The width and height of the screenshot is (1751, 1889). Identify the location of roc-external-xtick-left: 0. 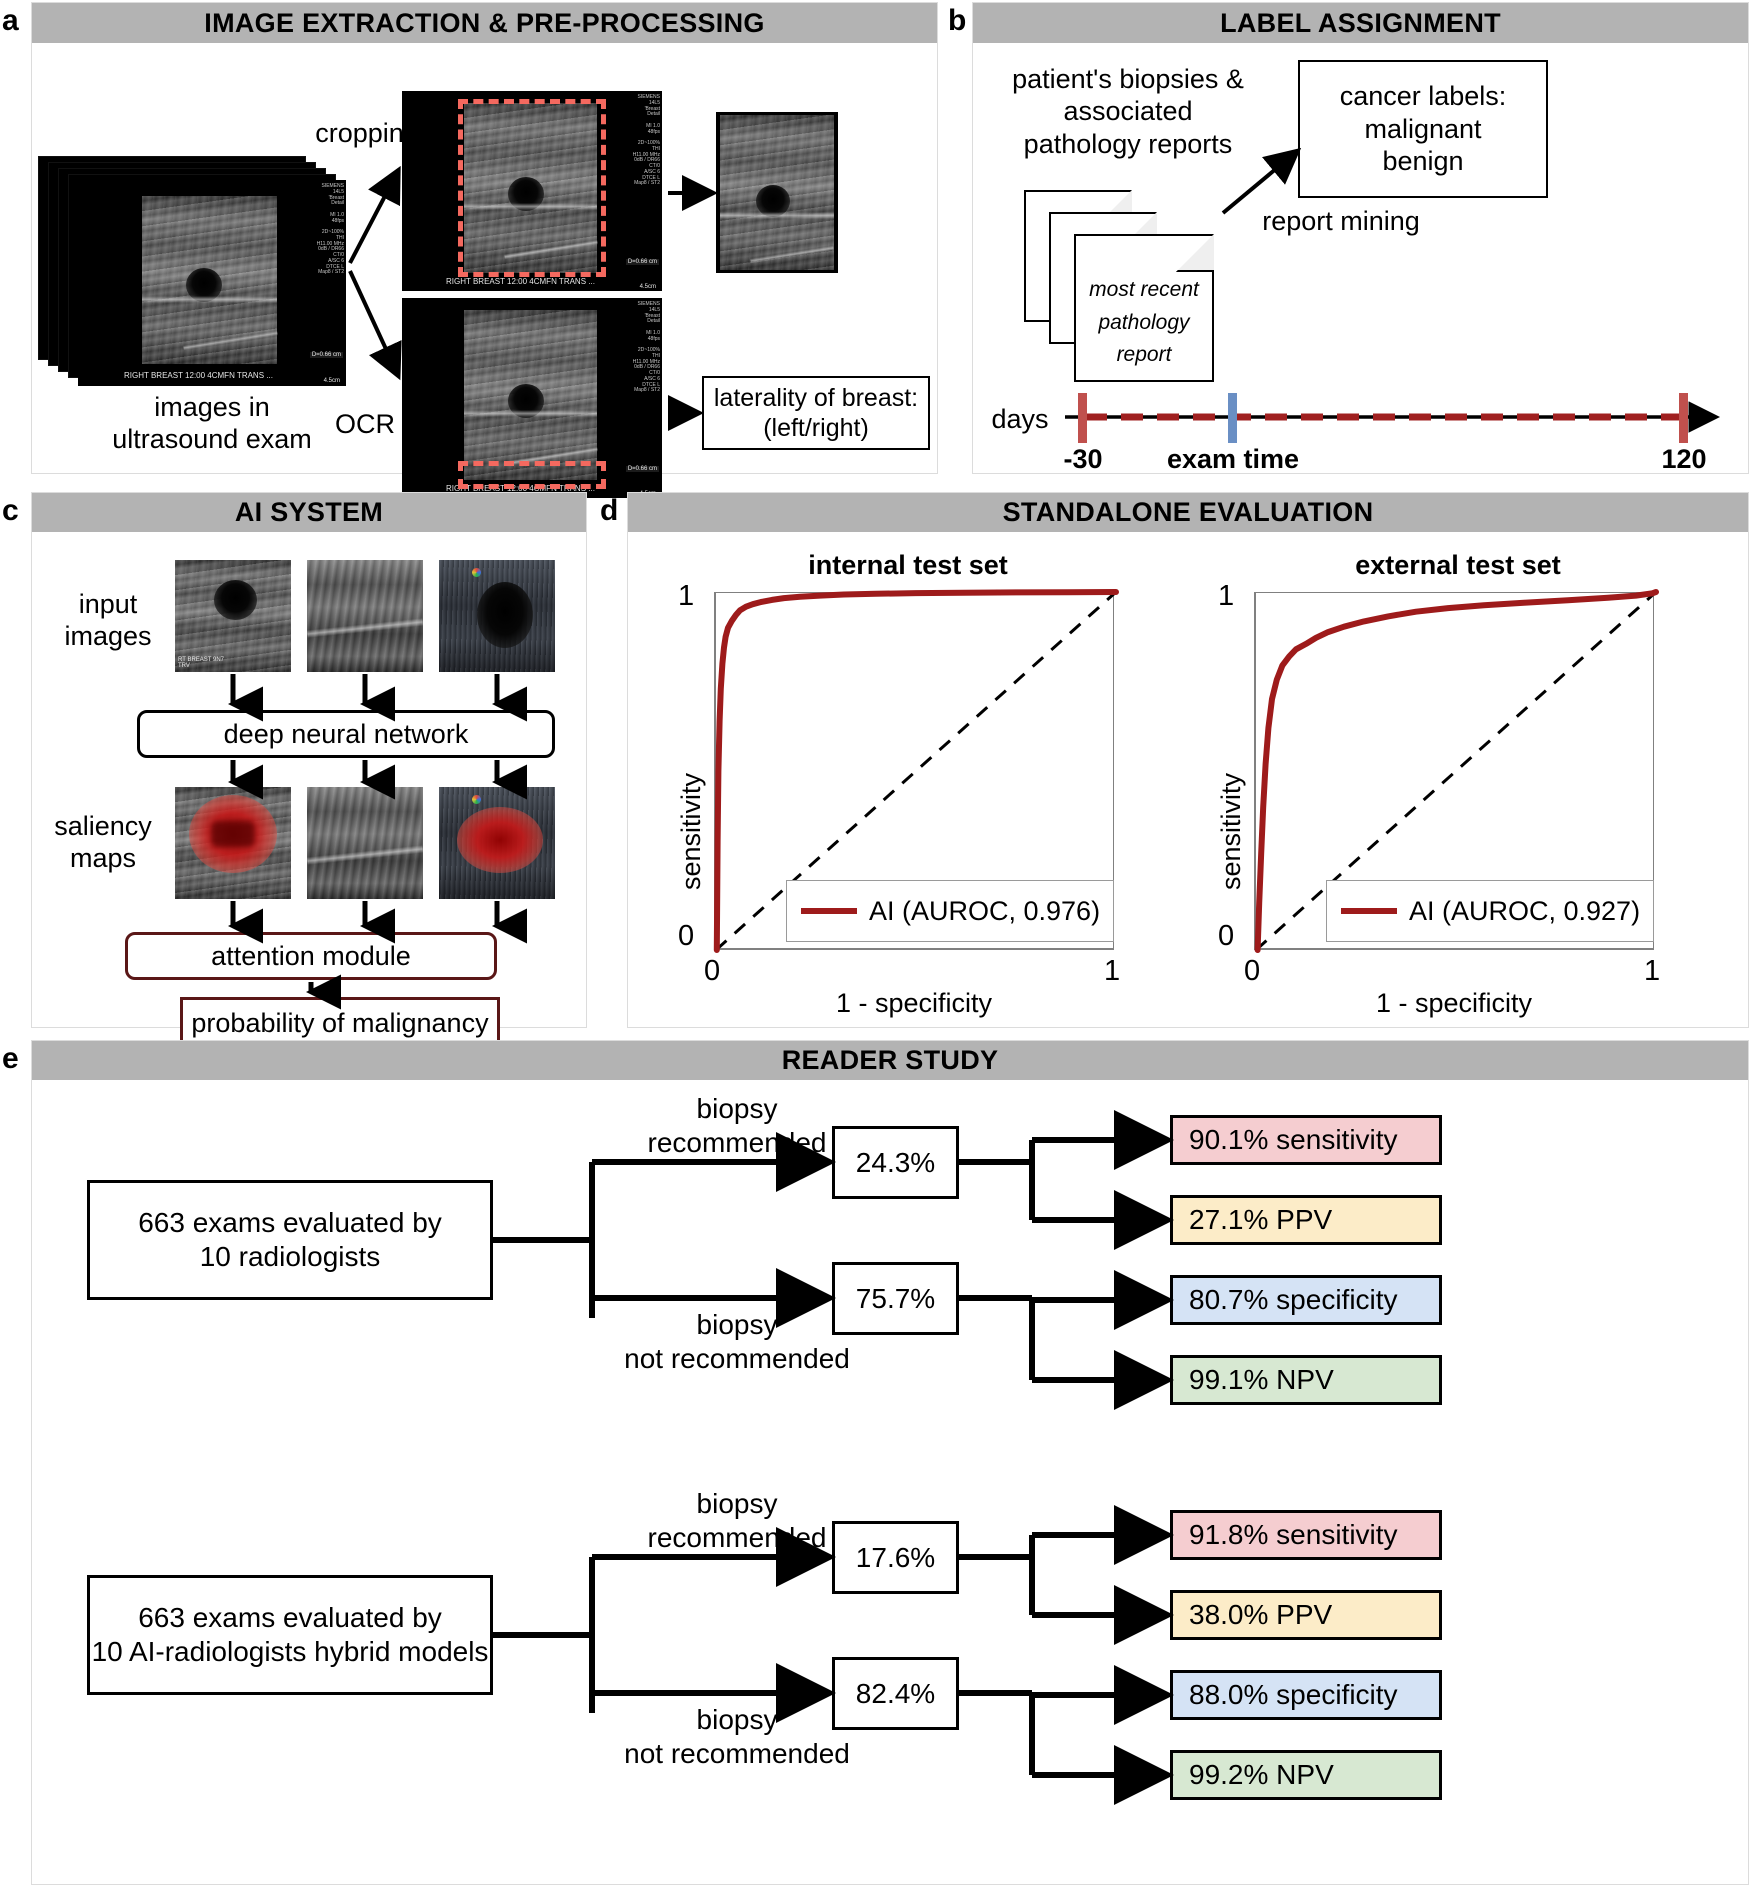
(1252, 971).